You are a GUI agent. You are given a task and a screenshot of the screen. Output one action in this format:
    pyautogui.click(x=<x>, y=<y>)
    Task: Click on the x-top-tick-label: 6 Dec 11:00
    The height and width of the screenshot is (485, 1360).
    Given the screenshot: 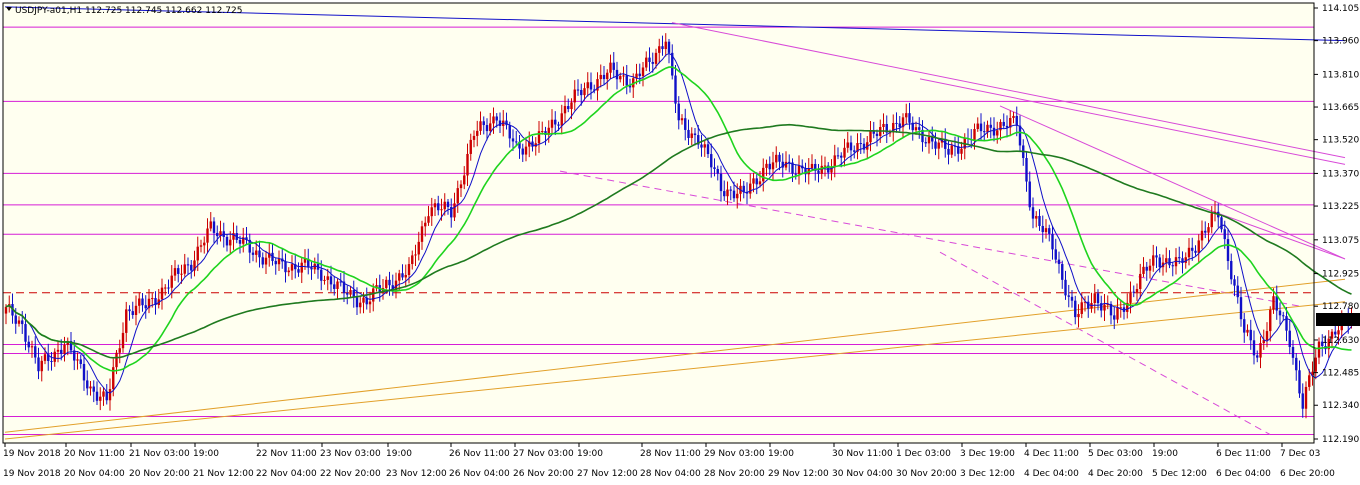 What is the action you would take?
    pyautogui.click(x=1243, y=454)
    